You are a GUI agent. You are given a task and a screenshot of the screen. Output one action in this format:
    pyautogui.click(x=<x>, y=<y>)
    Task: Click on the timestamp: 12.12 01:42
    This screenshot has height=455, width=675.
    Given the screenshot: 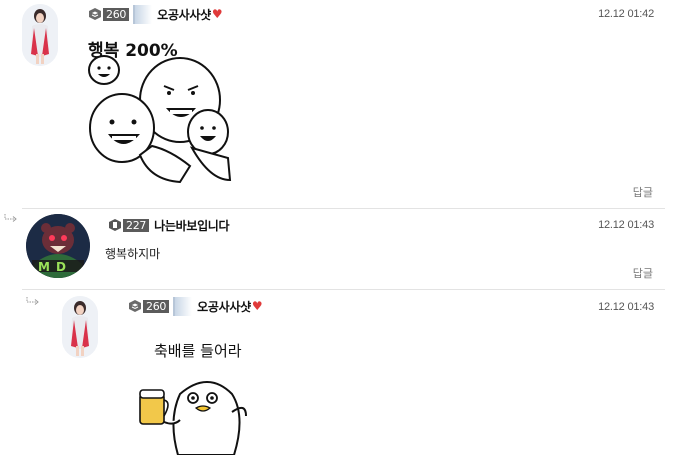 What is the action you would take?
    pyautogui.click(x=626, y=14)
    